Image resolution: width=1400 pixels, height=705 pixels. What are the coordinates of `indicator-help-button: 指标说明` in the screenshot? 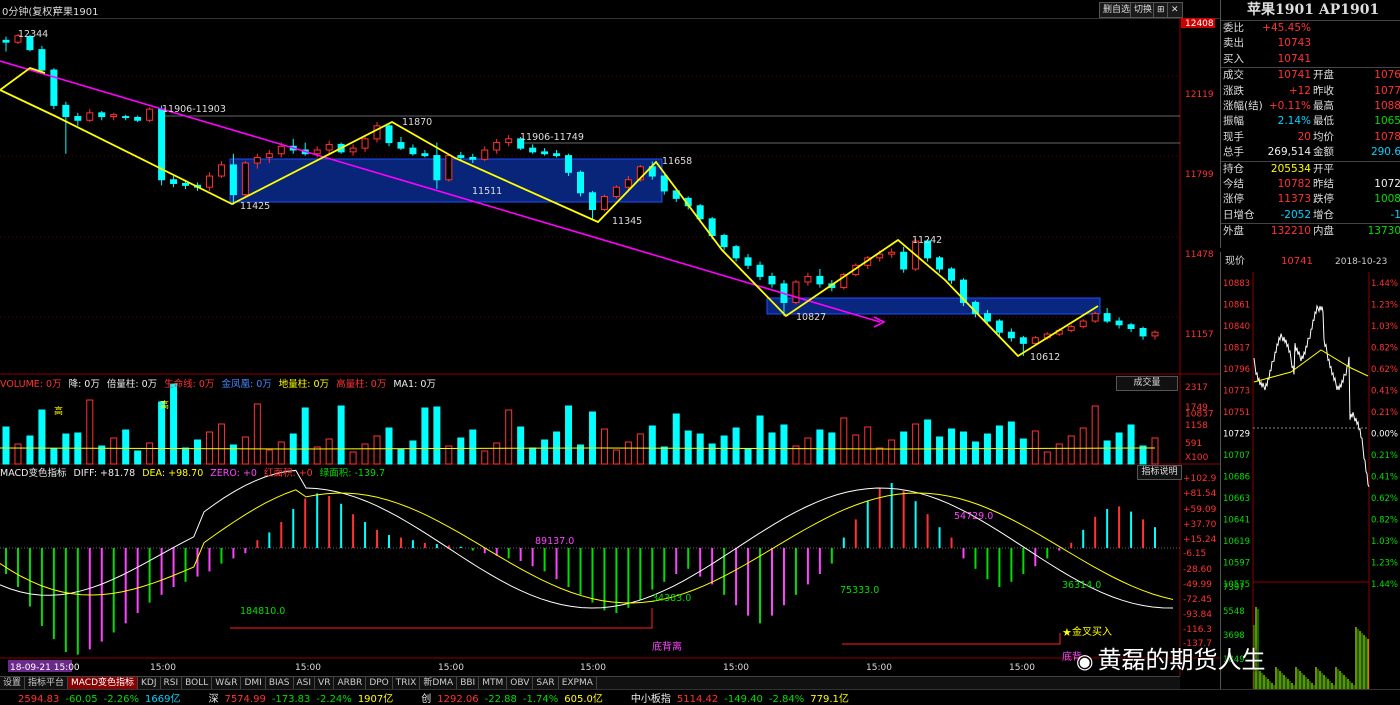 It's located at (1159, 472).